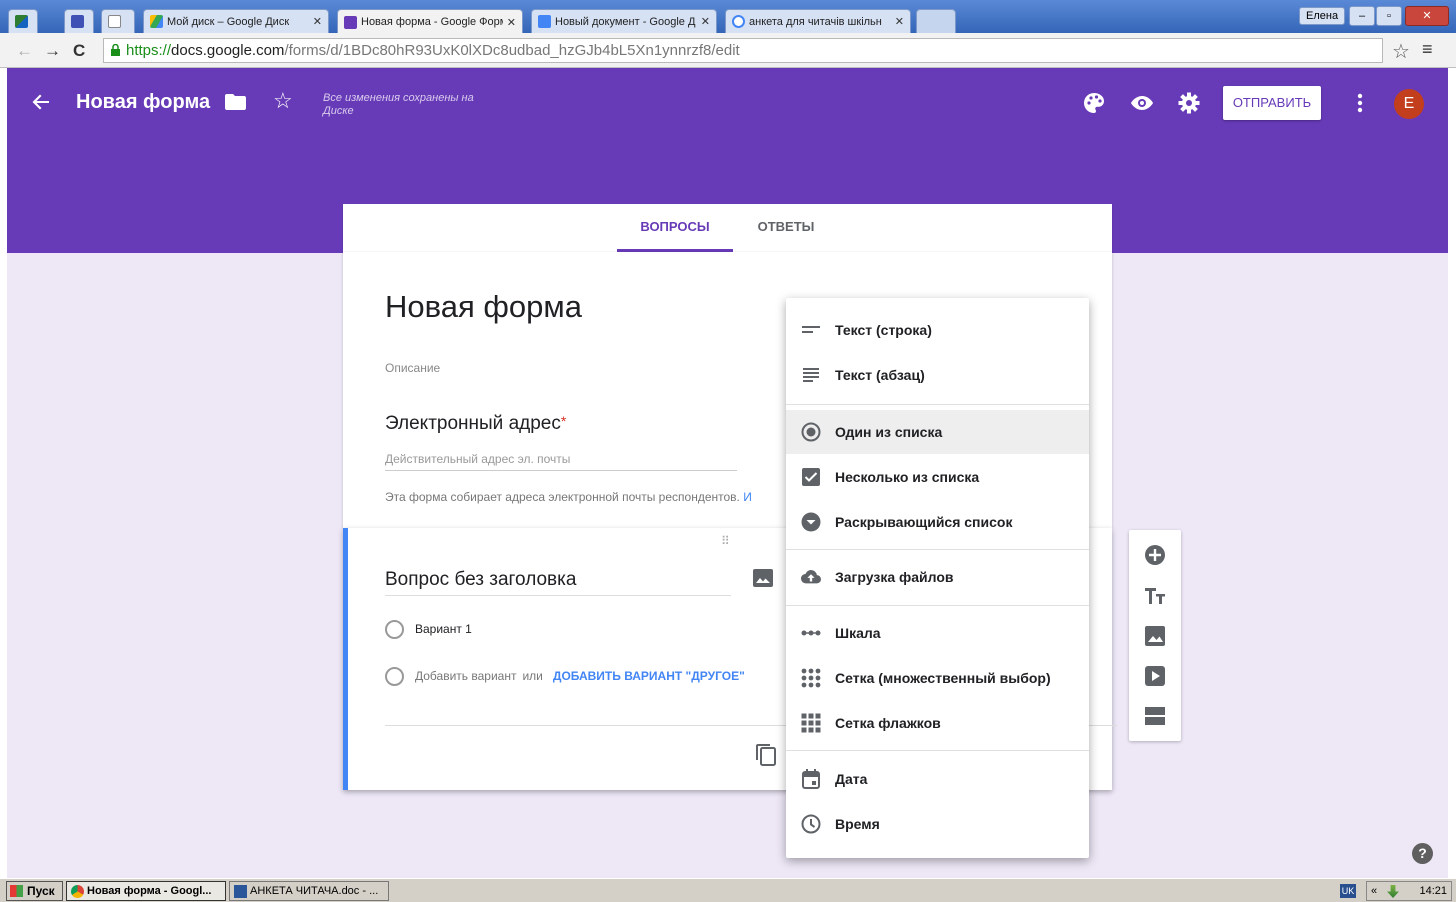 This screenshot has height=902, width=1456. What do you see at coordinates (883, 330) in the screenshot?
I see `menu-item-label: Текст (строка)` at bounding box center [883, 330].